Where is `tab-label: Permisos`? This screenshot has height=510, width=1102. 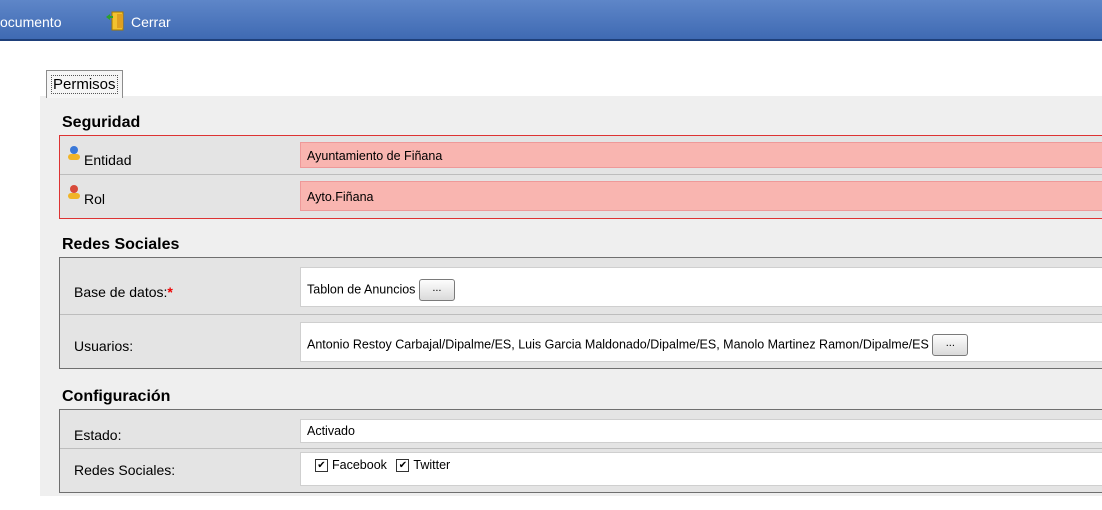
tab-label: Permisos is located at coordinates (84, 84).